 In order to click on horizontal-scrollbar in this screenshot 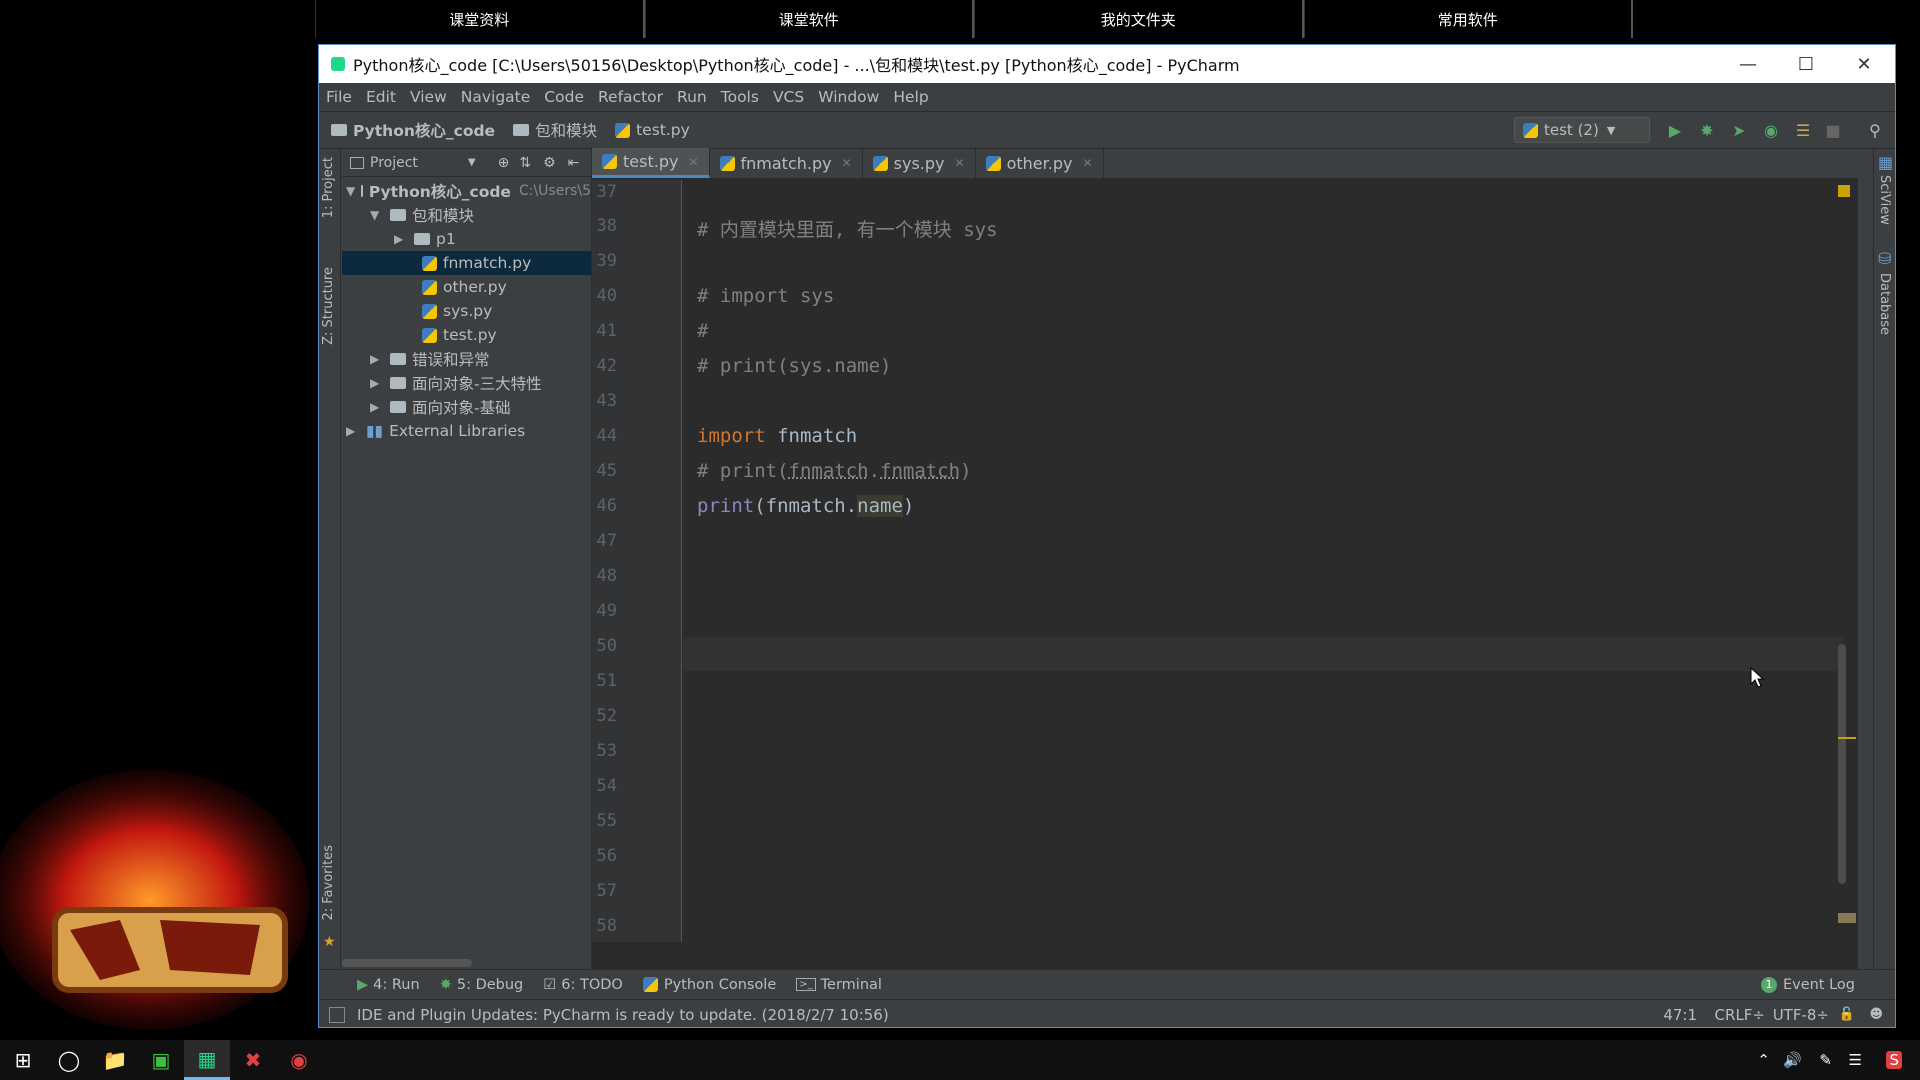, I will do `click(407, 963)`.